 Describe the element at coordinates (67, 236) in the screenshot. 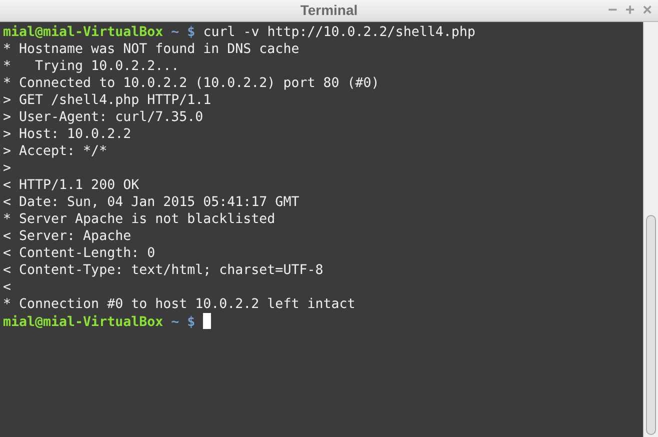

I see `output-line: < Server: Apache` at that location.